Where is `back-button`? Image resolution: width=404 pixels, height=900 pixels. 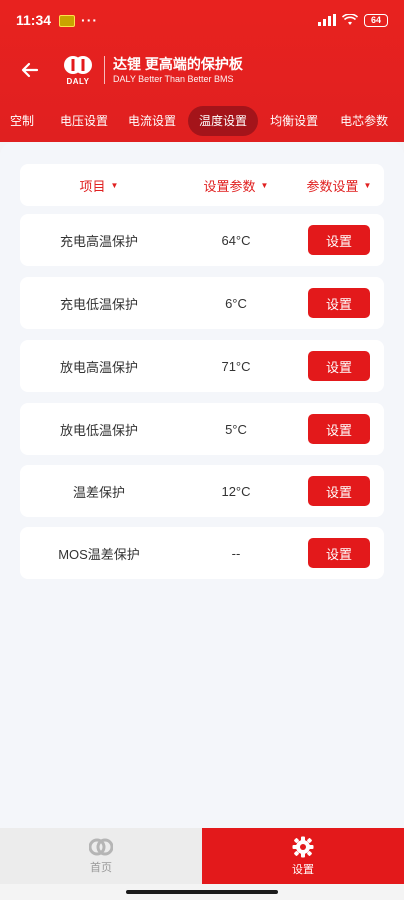
back-button is located at coordinates (30, 70).